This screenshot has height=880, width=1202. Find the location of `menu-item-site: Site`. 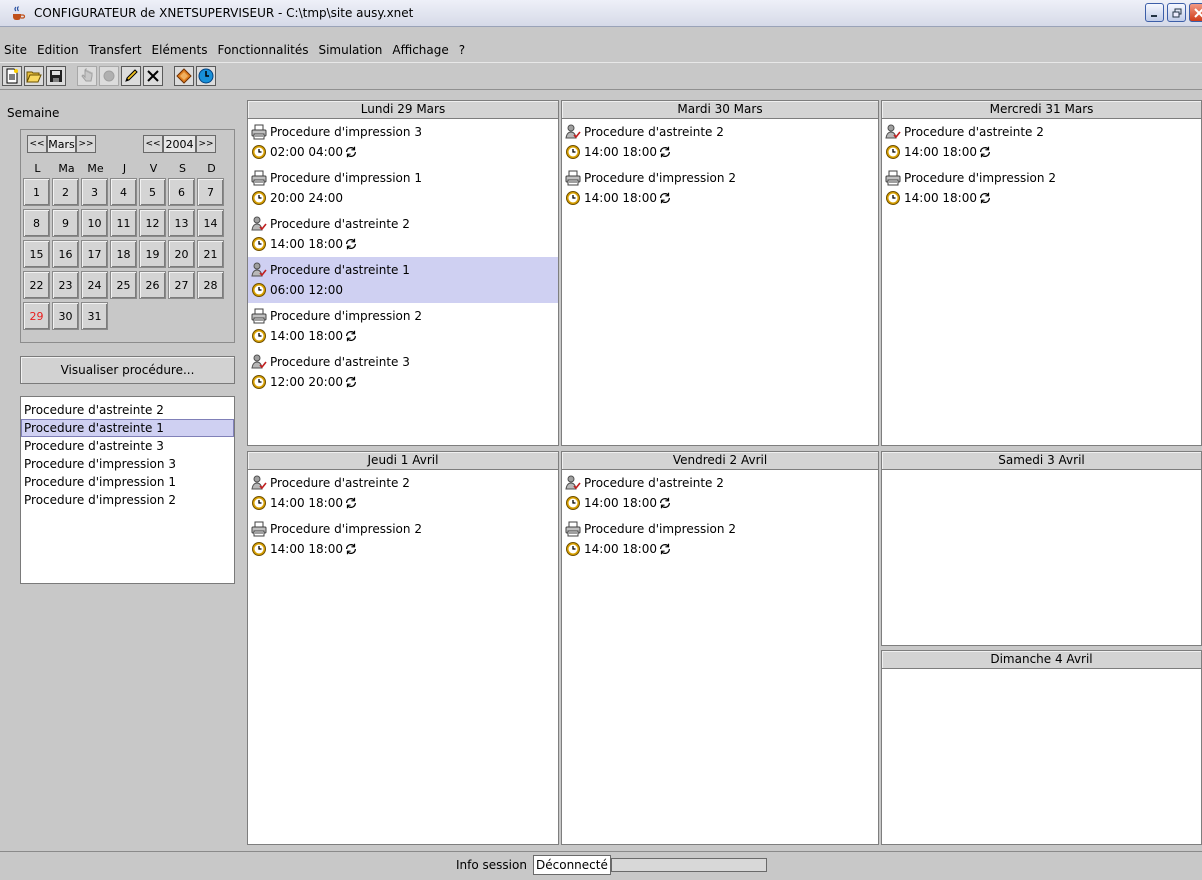

menu-item-site: Site is located at coordinates (16, 50).